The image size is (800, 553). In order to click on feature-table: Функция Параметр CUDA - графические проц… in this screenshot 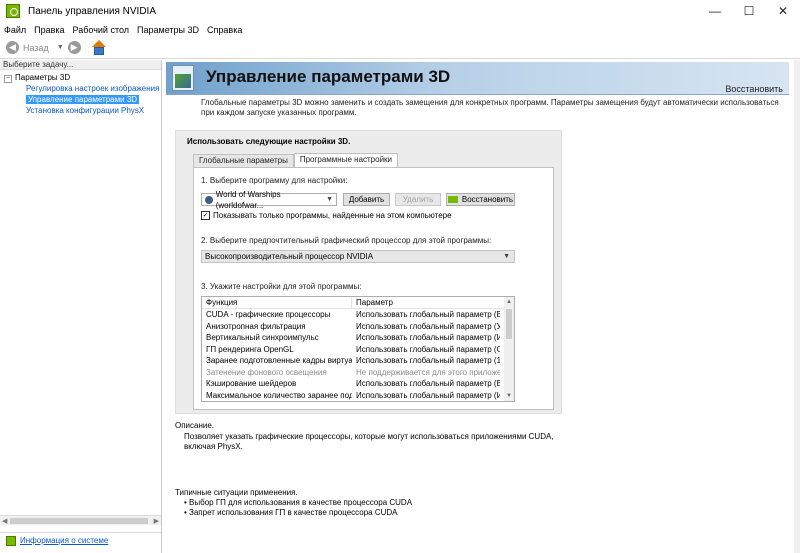, I will do `click(358, 349)`.